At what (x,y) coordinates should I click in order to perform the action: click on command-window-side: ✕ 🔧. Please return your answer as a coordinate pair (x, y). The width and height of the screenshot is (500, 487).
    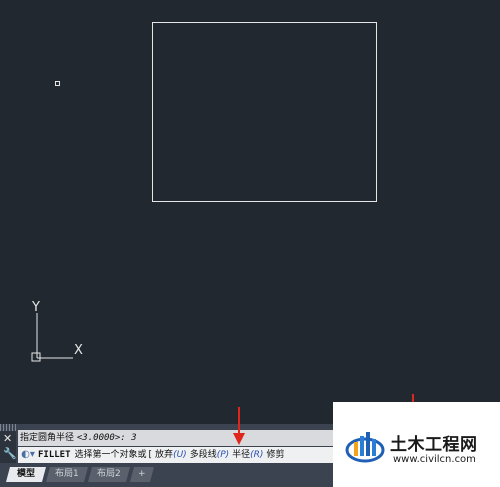
    Looking at the image, I should click on (8, 447).